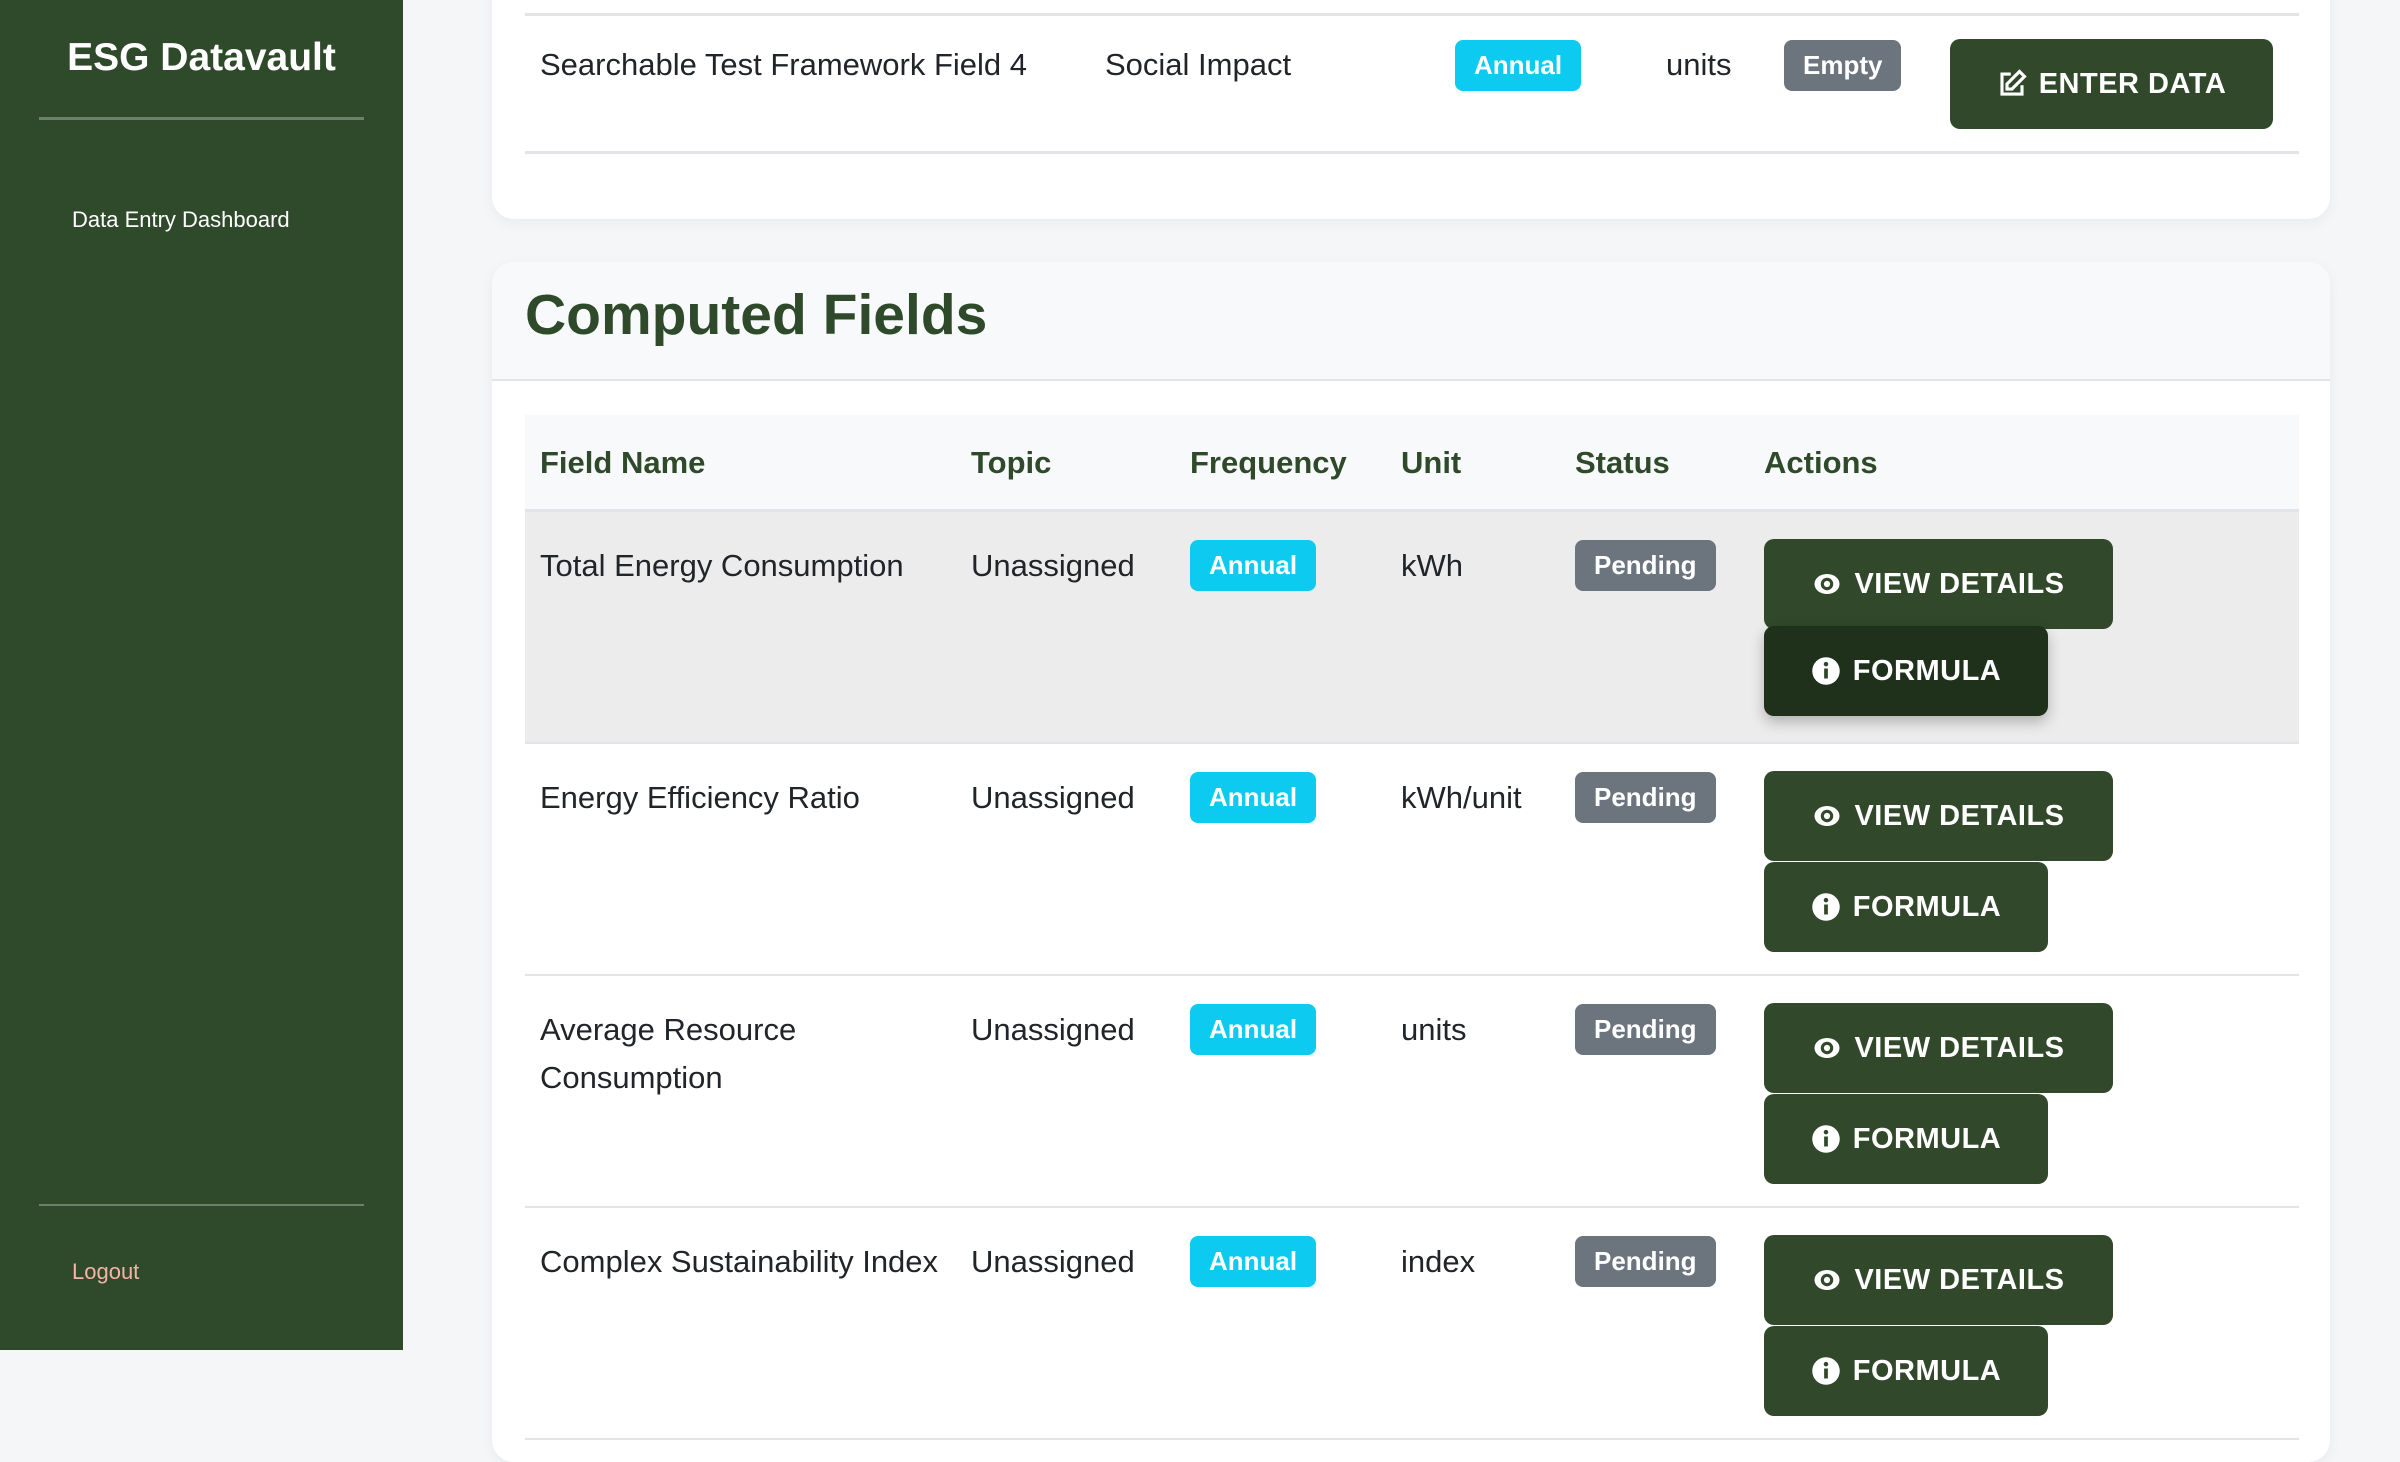  I want to click on col-actions: Actions, so click(1821, 462).